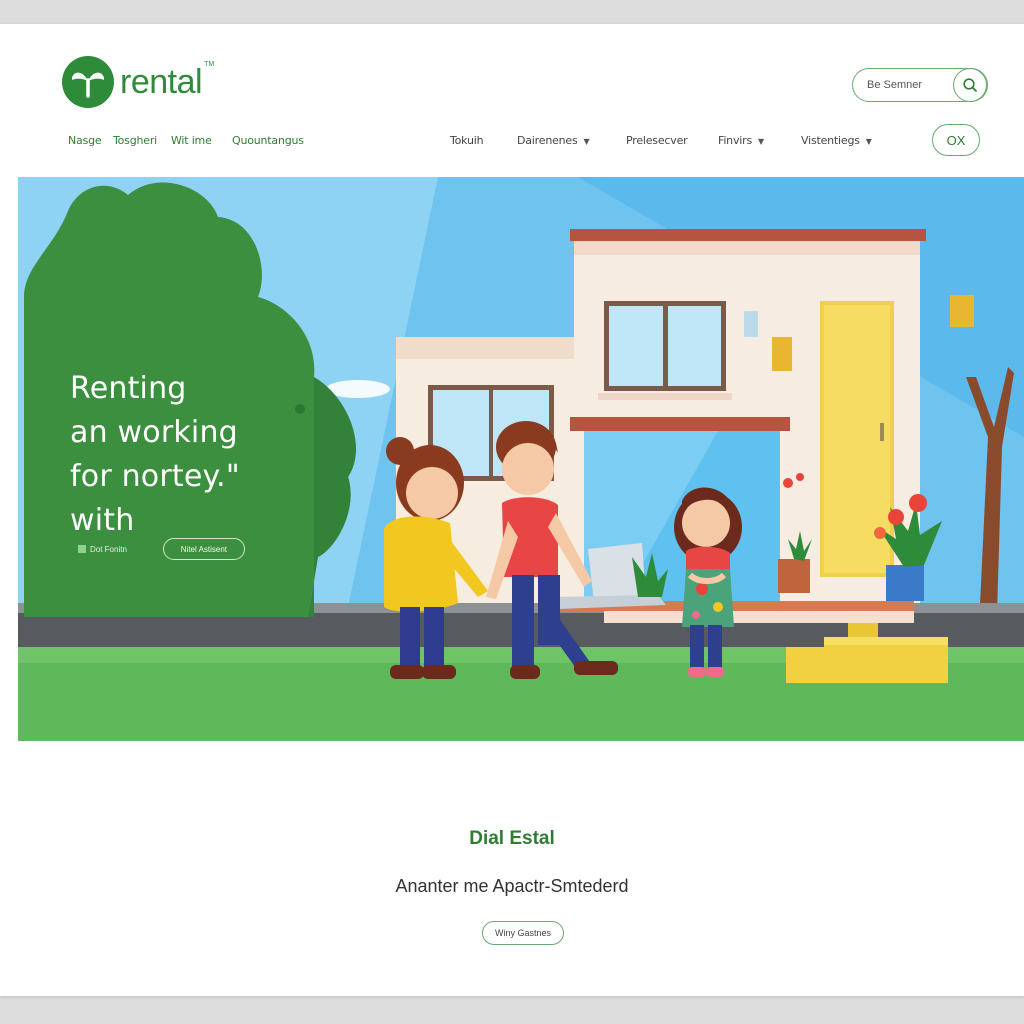 The height and width of the screenshot is (1024, 1024). Describe the element at coordinates (203, 549) in the screenshot. I see `hero-cta-button: Nitel Astisent` at that location.